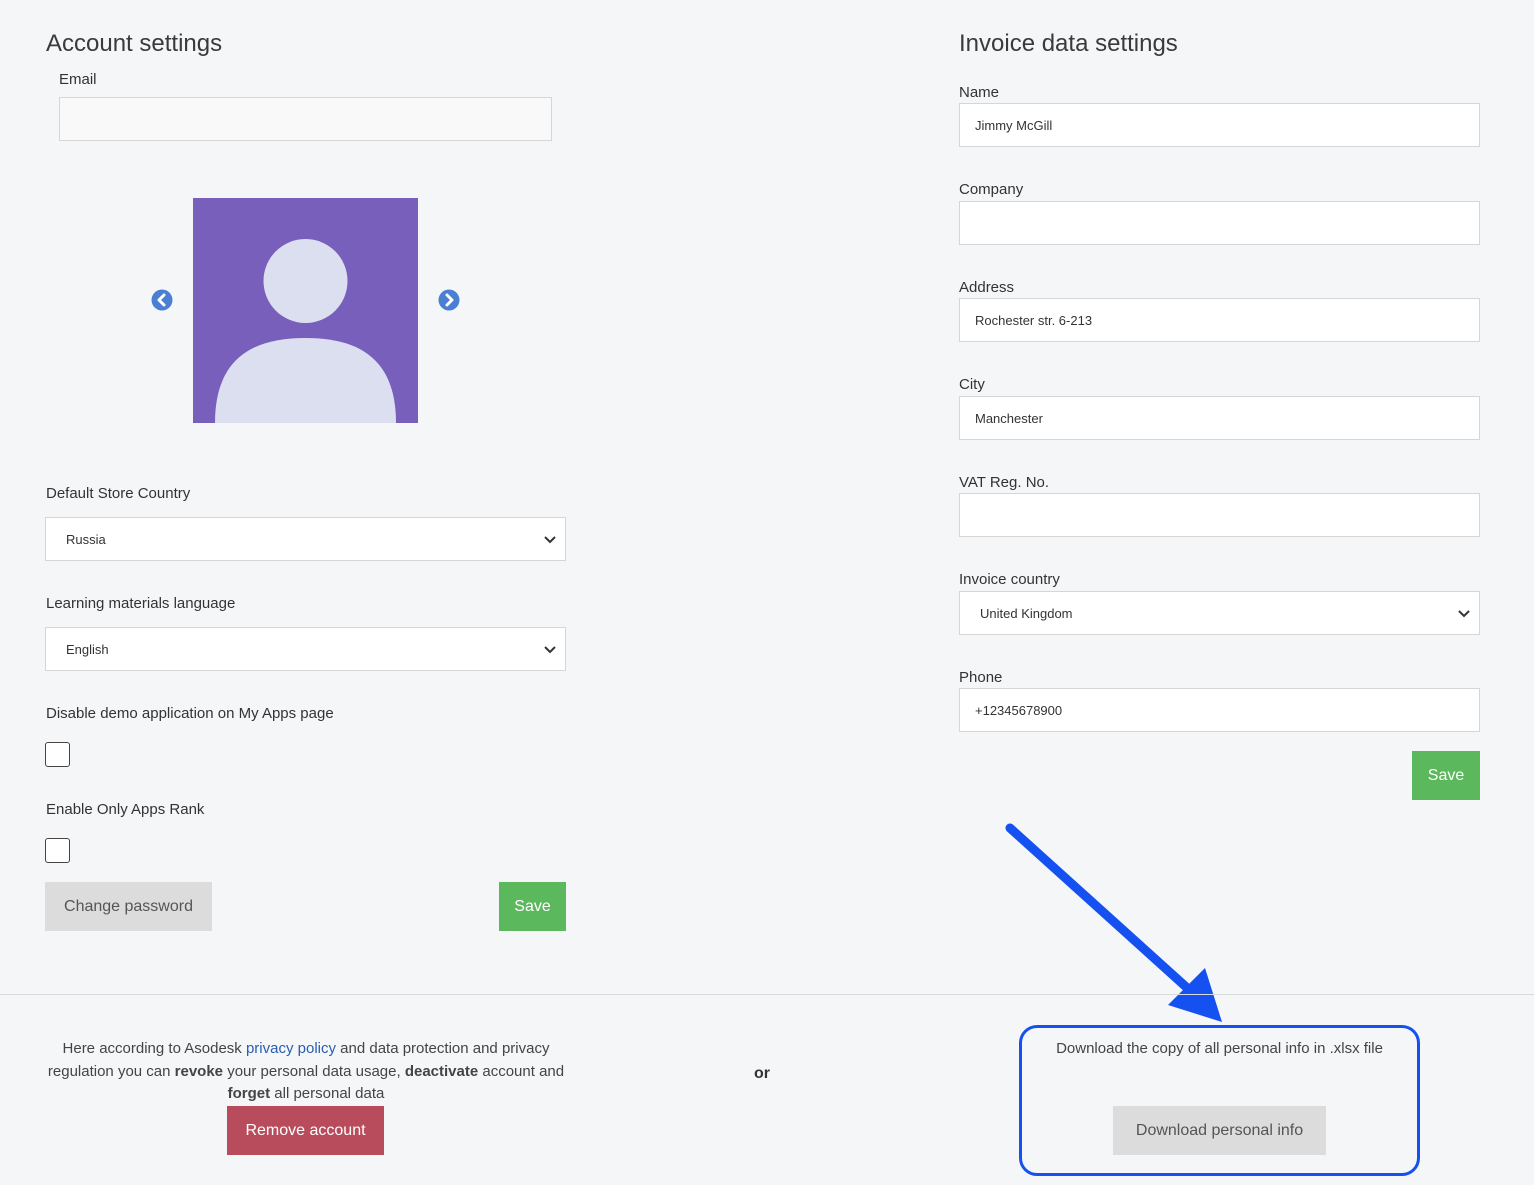 The width and height of the screenshot is (1534, 1185). I want to click on address-label: Address, so click(987, 287).